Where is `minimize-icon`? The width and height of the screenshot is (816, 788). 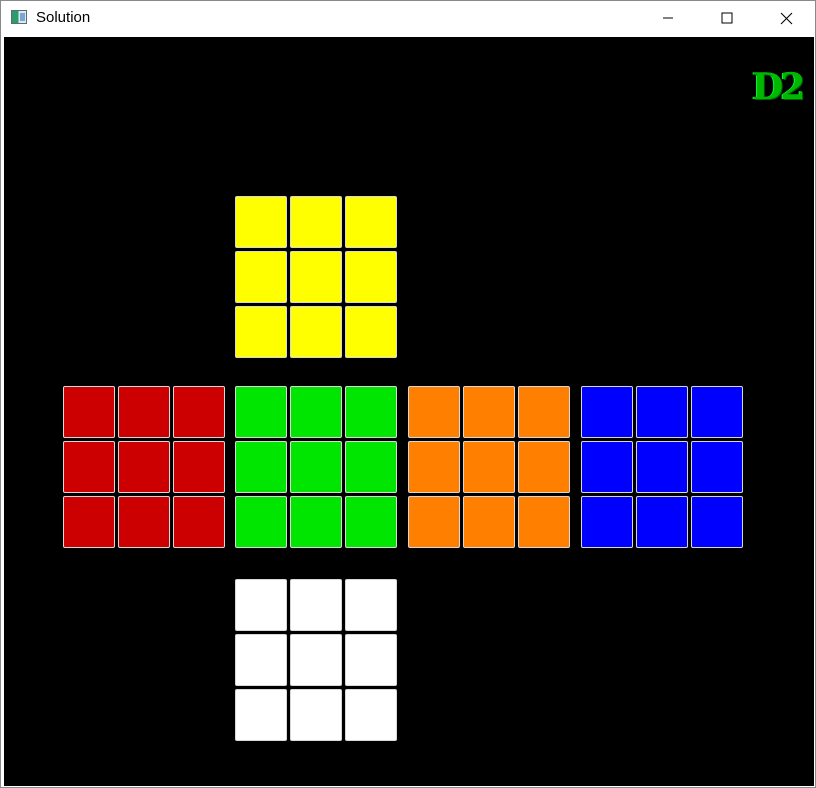
minimize-icon is located at coordinates (668, 18).